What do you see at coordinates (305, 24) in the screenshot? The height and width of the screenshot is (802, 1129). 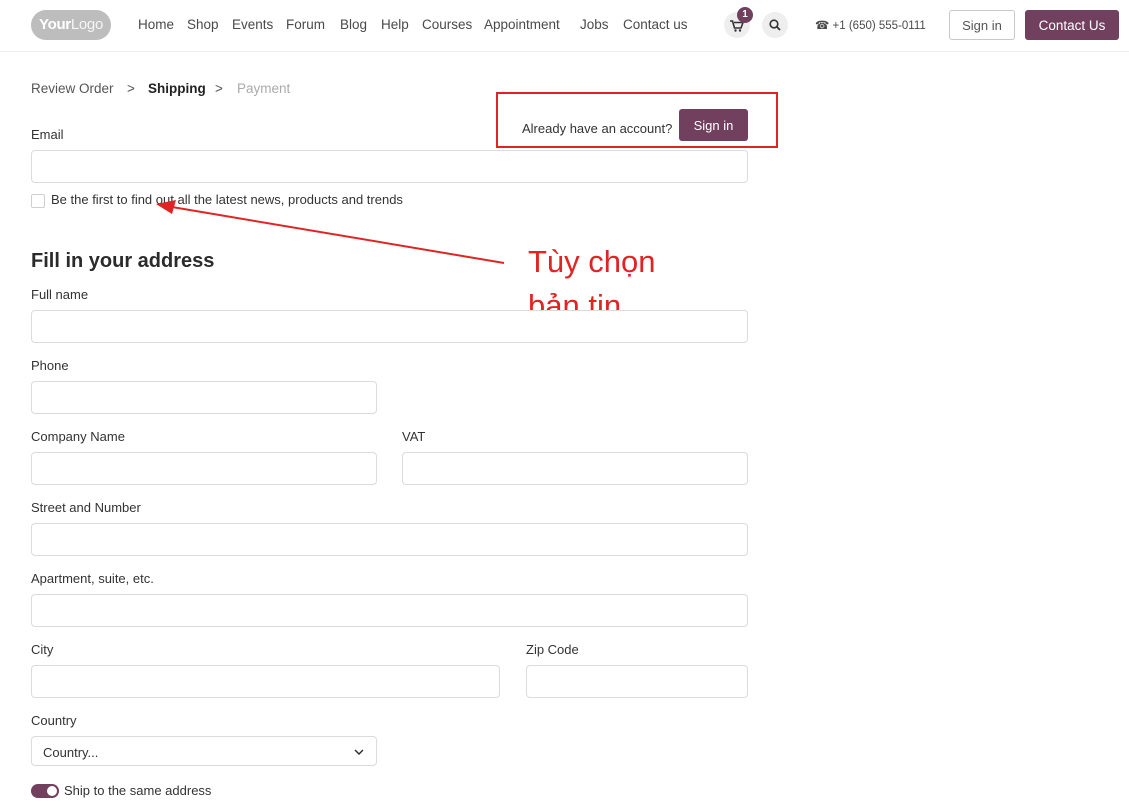 I see `nav-forum: Forum` at bounding box center [305, 24].